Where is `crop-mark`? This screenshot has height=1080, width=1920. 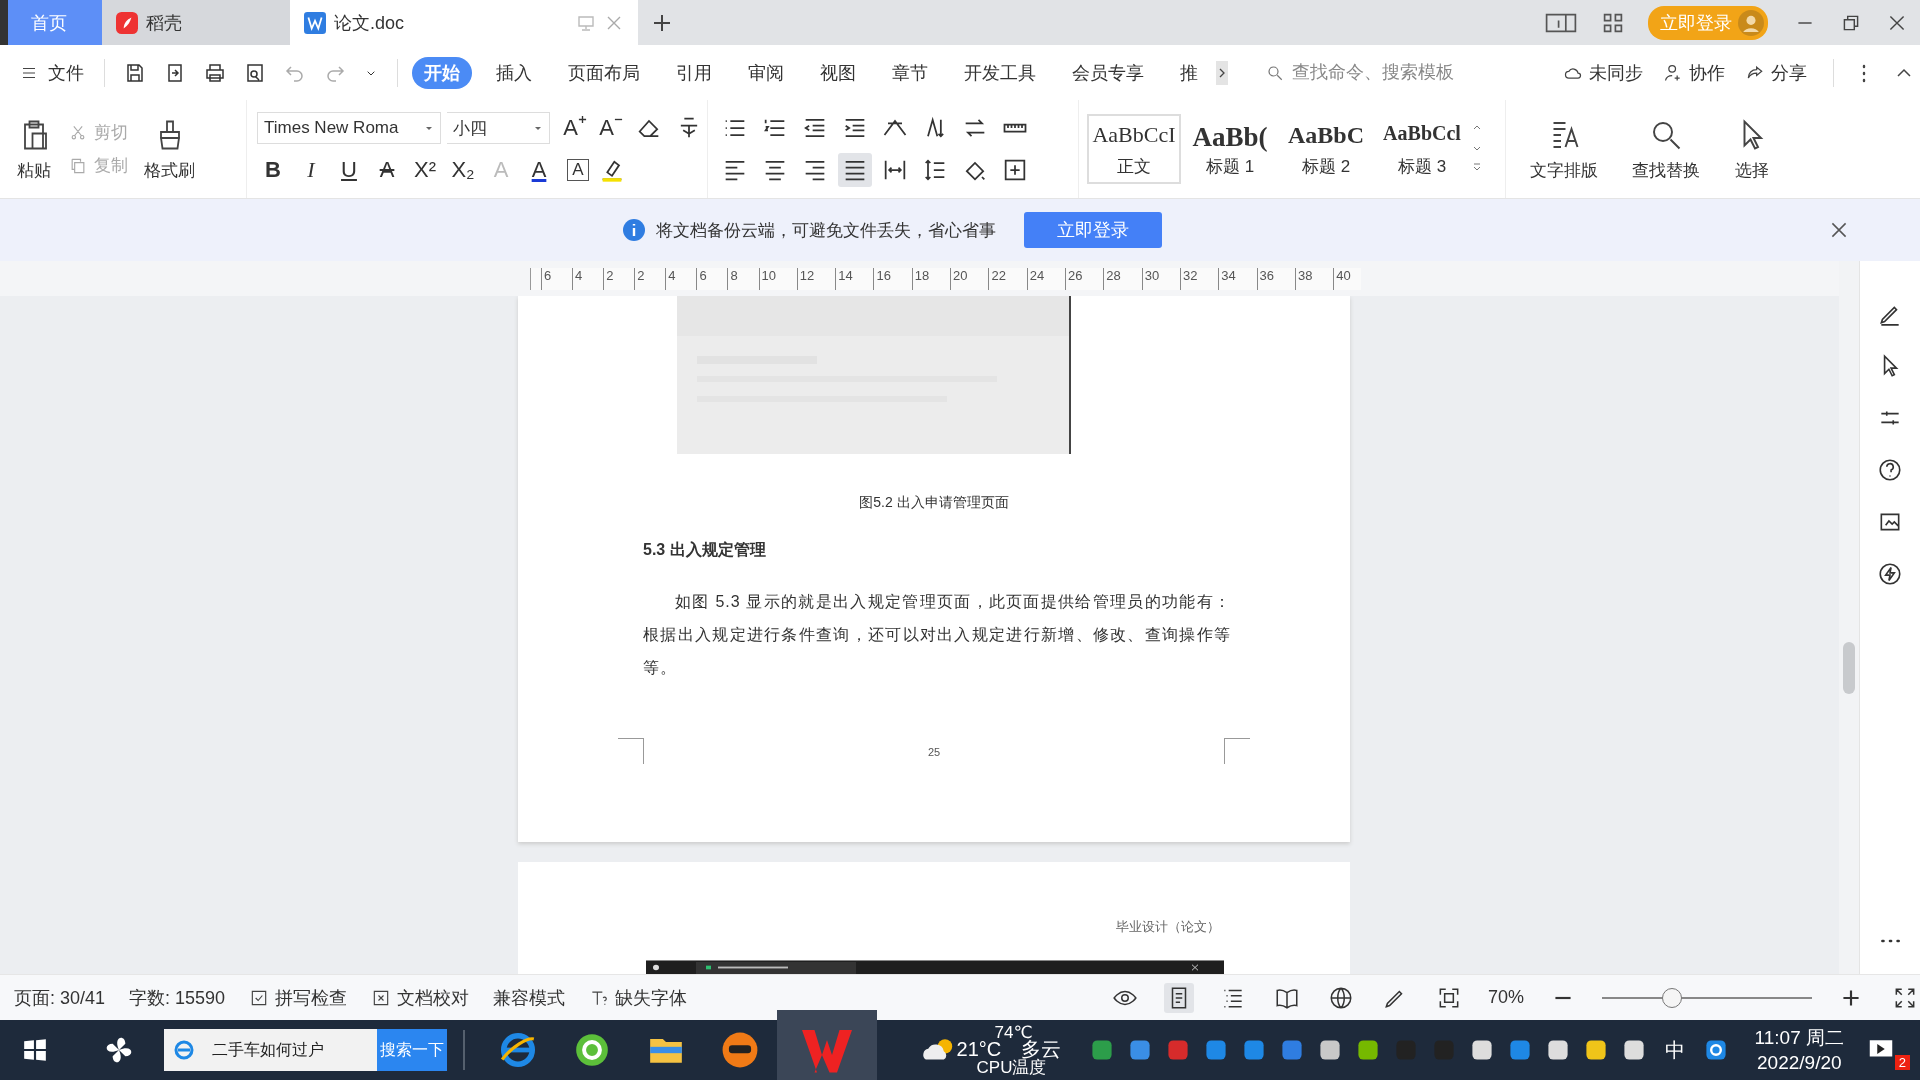
crop-mark is located at coordinates (631, 751).